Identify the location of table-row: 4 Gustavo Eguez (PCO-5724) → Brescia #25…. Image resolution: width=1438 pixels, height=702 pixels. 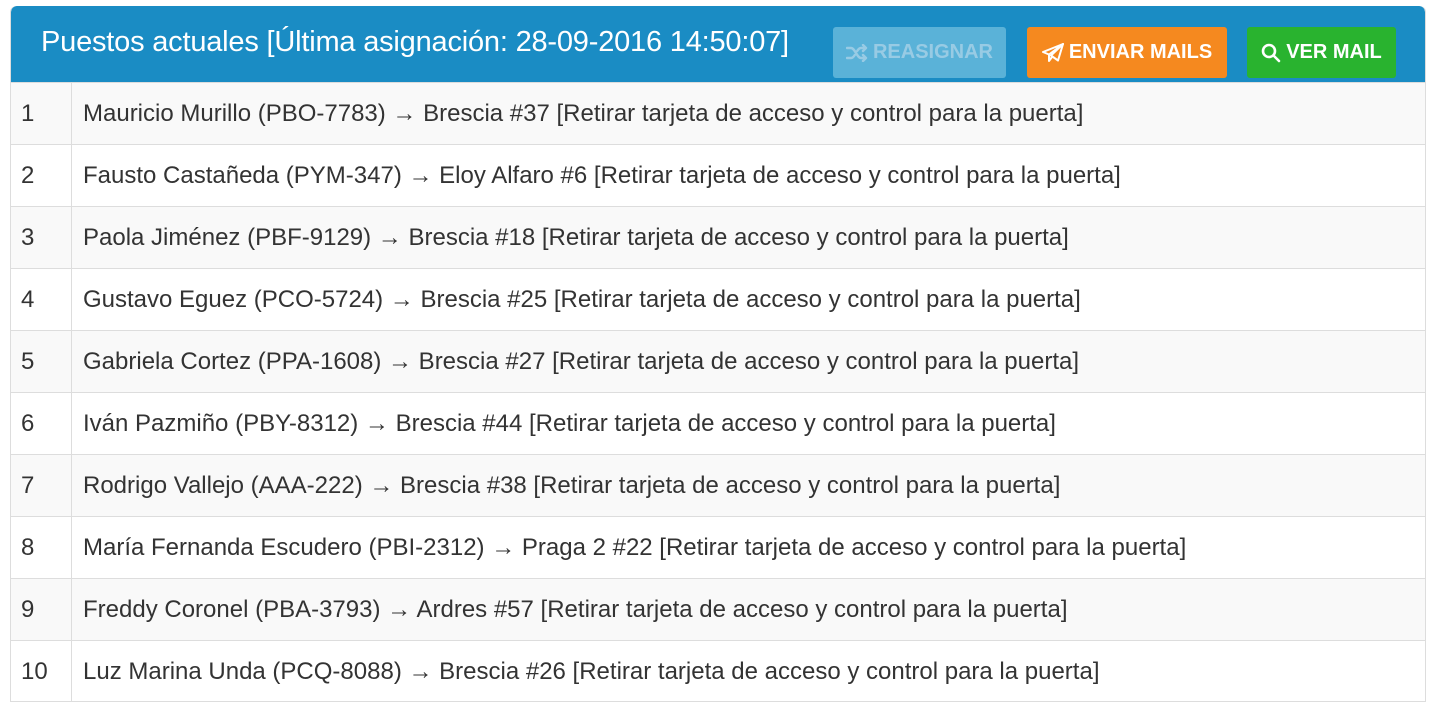
(718, 299).